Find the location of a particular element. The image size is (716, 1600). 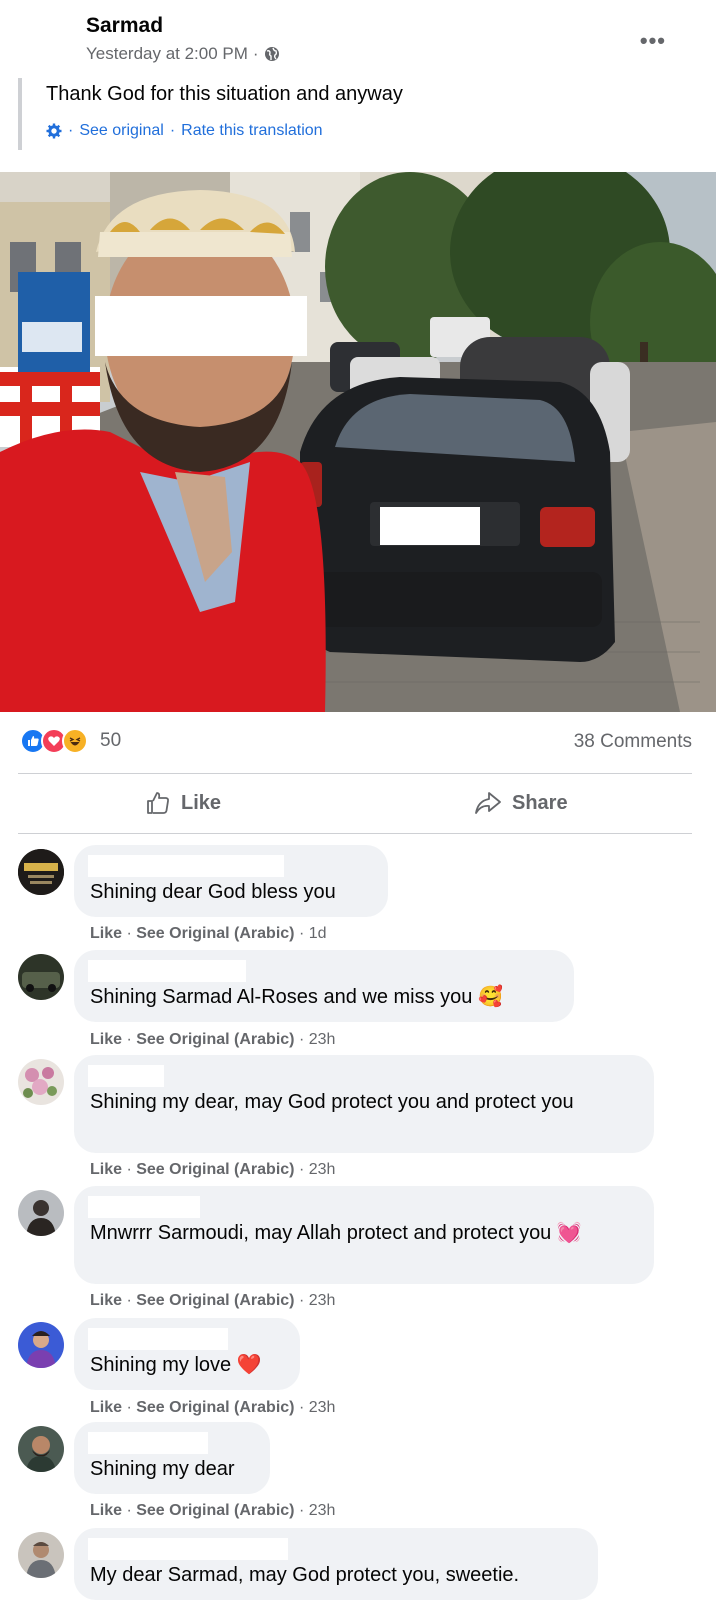

share-button: Share is located at coordinates (521, 803).